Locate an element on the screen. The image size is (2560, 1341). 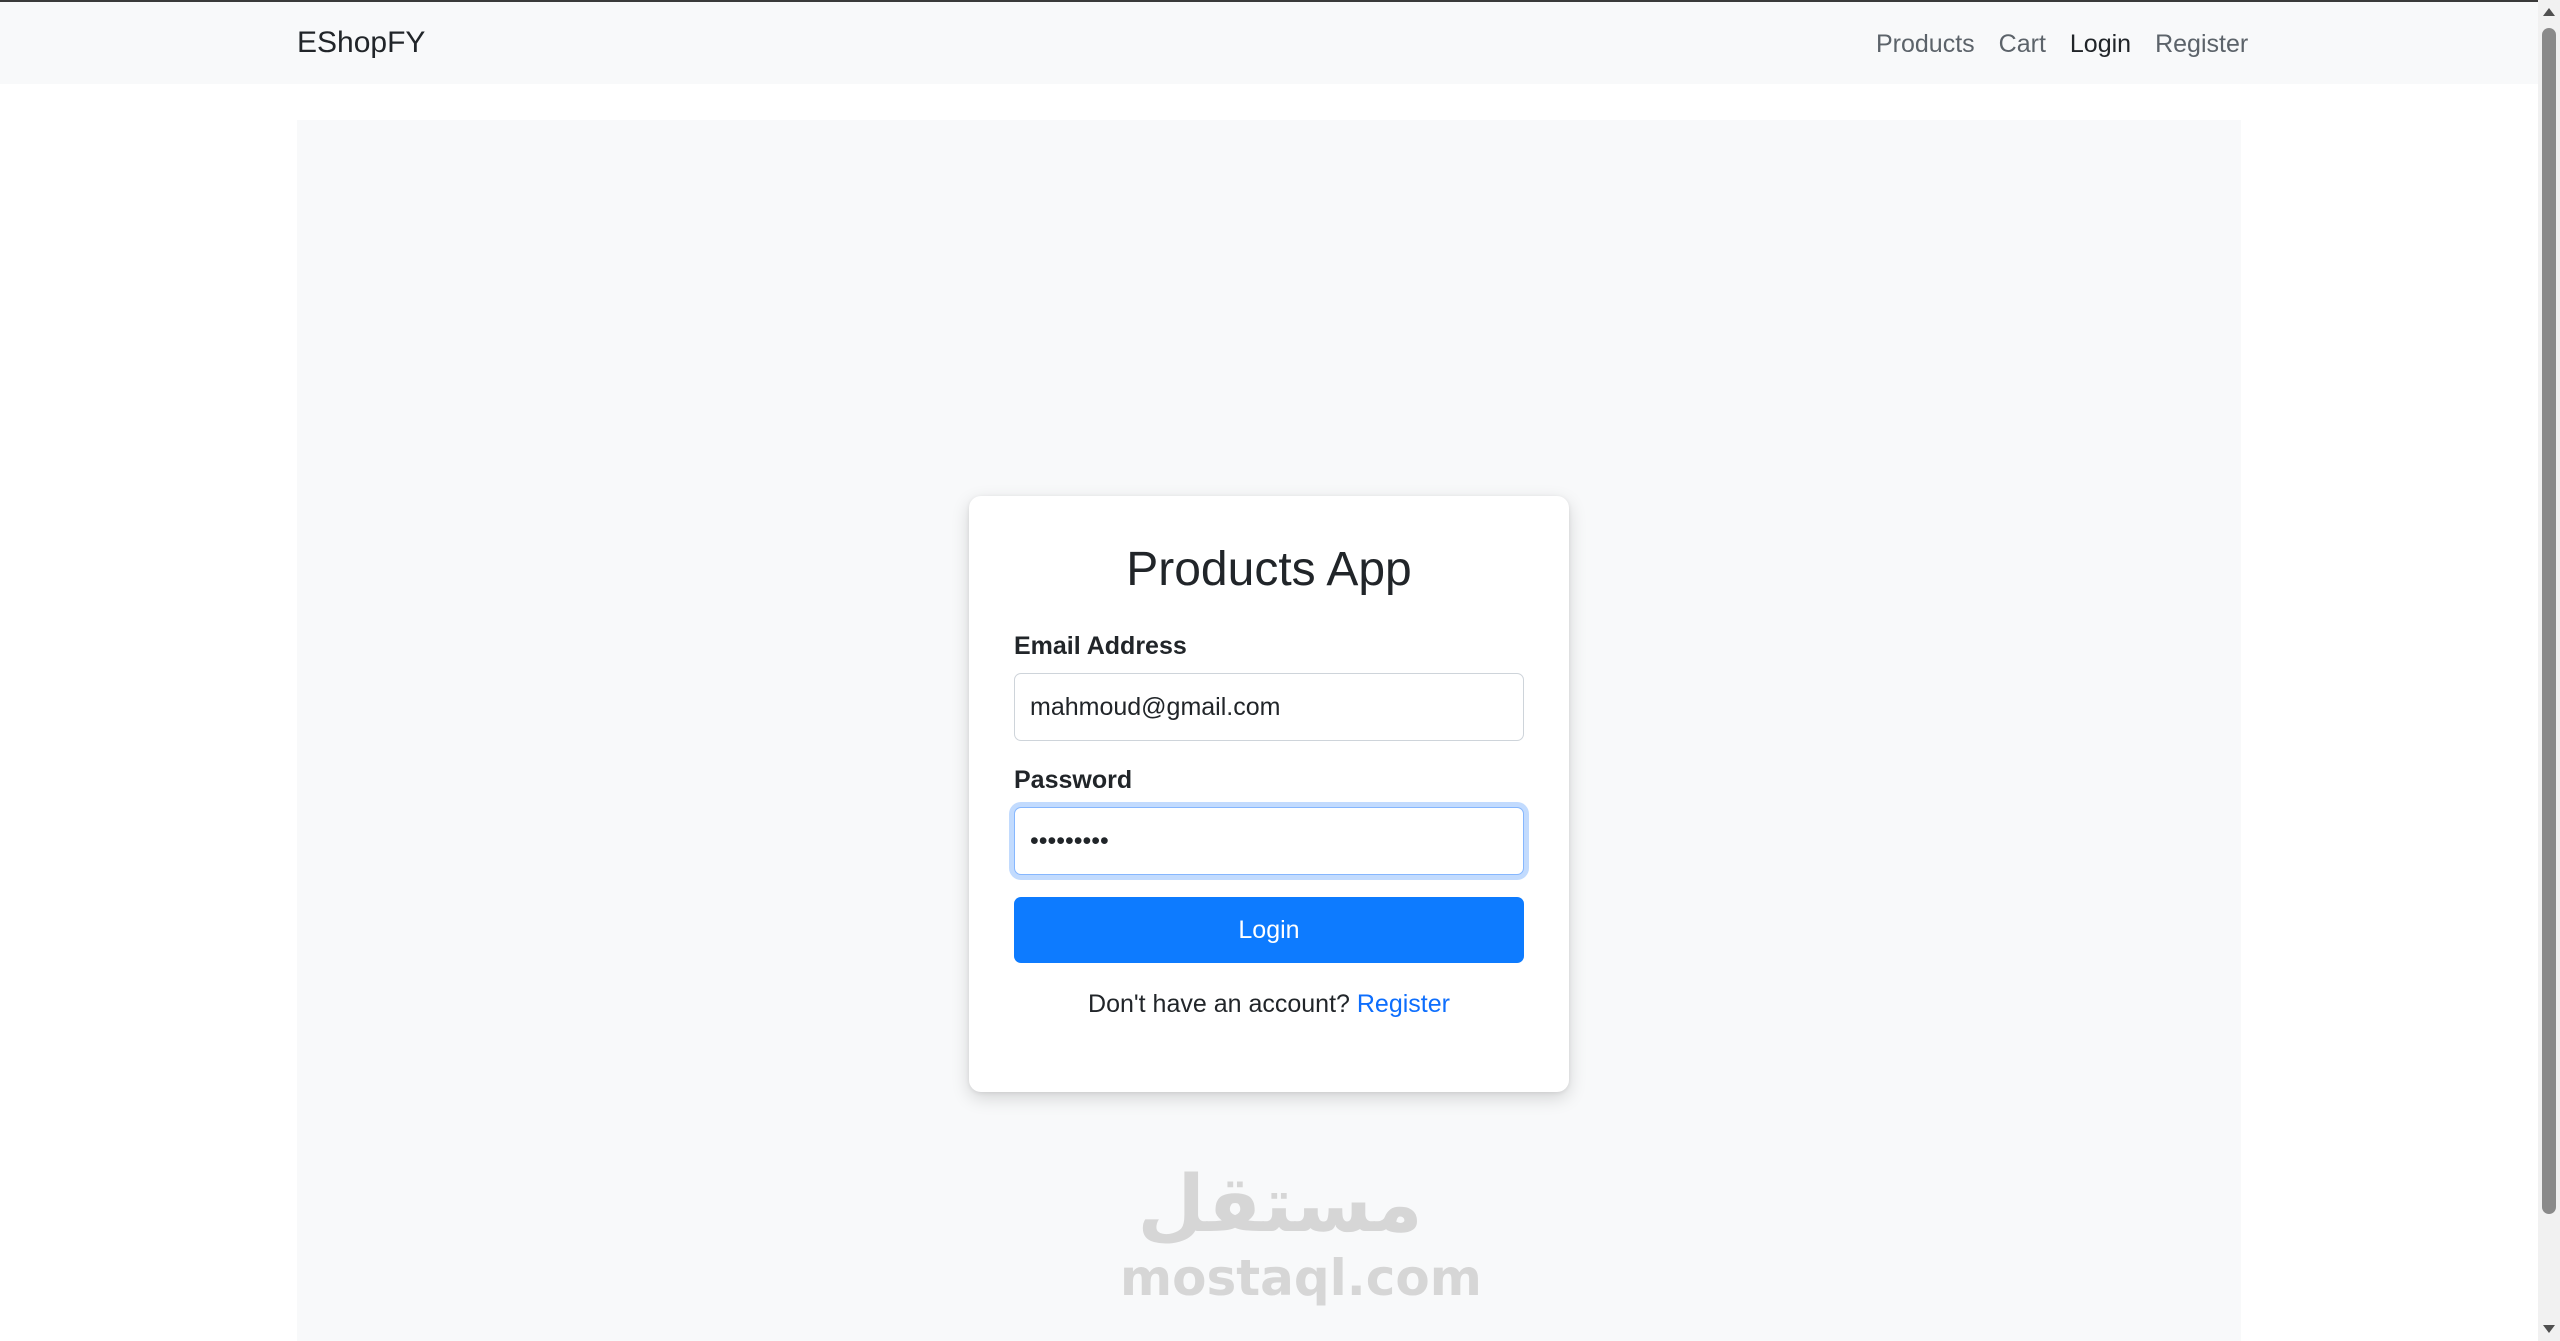
nav-links: Products Cart Login Register is located at coordinates (2074, 44).